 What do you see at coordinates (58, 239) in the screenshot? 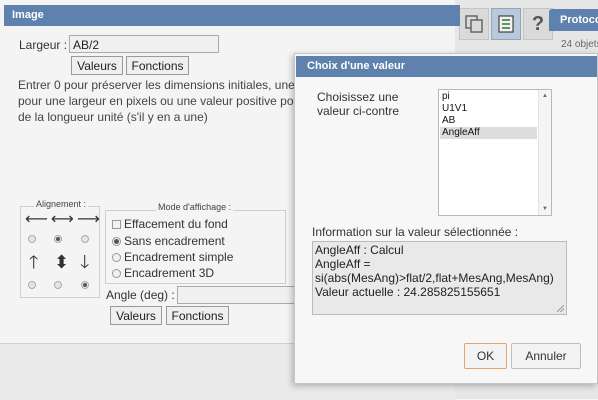
I see `align-top-center-radio` at bounding box center [58, 239].